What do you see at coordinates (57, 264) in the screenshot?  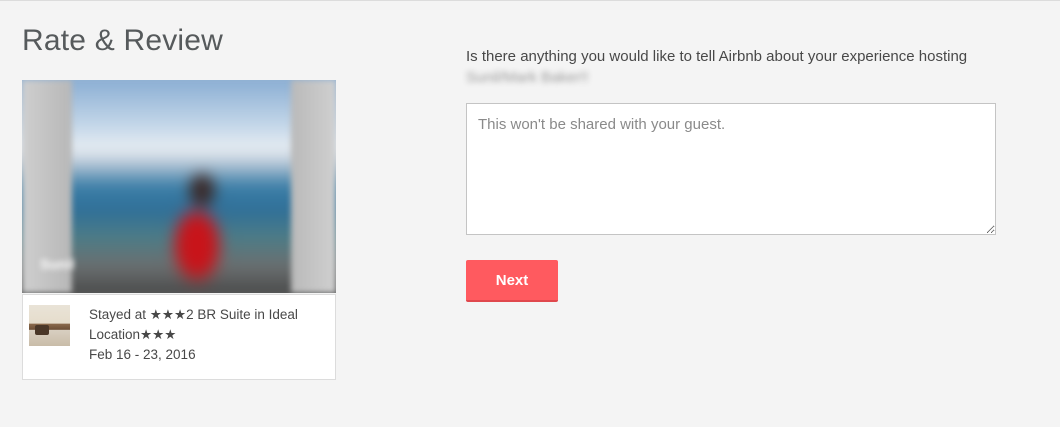 I see `guest-name-overlay: Sunil` at bounding box center [57, 264].